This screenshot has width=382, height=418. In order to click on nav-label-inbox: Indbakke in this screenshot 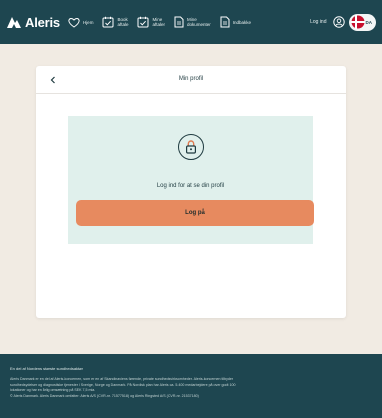, I will do `click(242, 22)`.